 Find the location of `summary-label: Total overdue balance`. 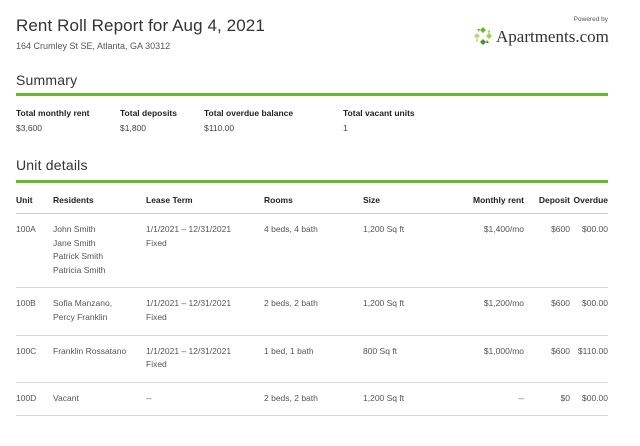

summary-label: Total overdue balance is located at coordinates (249, 113).